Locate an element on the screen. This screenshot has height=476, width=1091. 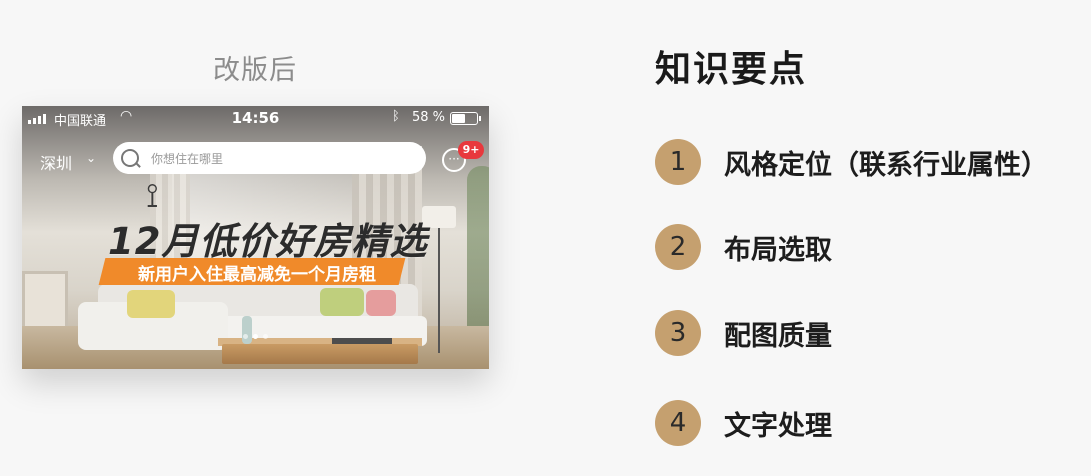
point-number: 4 is located at coordinates (678, 423).